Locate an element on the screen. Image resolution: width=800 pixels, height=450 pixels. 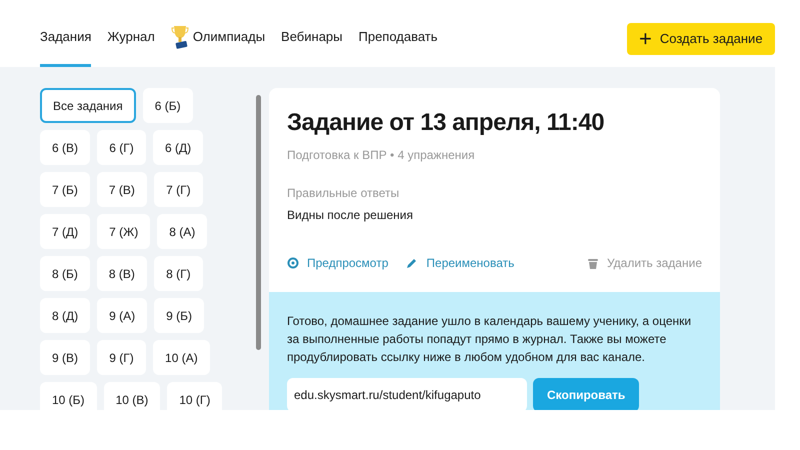
nav-tab: Вебинары is located at coordinates (311, 33).